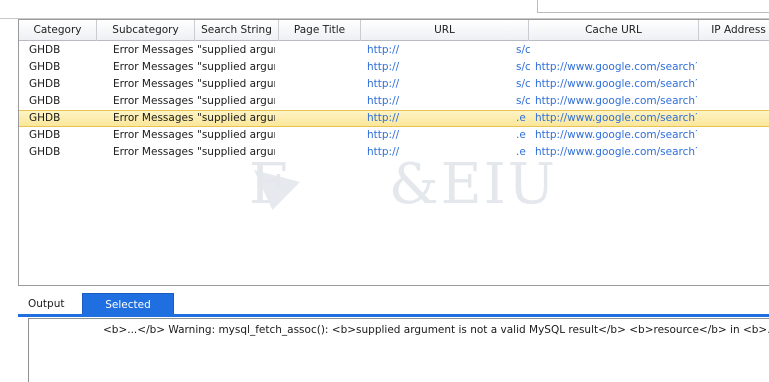 The width and height of the screenshot is (769, 382). Describe the element at coordinates (445, 30) in the screenshot. I see `column-header-url: URL` at that location.